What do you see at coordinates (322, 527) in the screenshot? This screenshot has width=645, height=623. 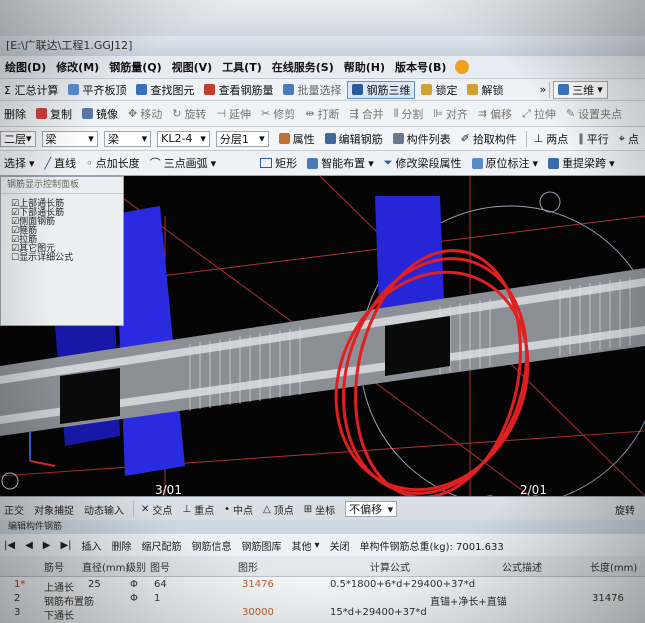 I see `edit-rebar-panel-header: 编辑构件钢筋` at bounding box center [322, 527].